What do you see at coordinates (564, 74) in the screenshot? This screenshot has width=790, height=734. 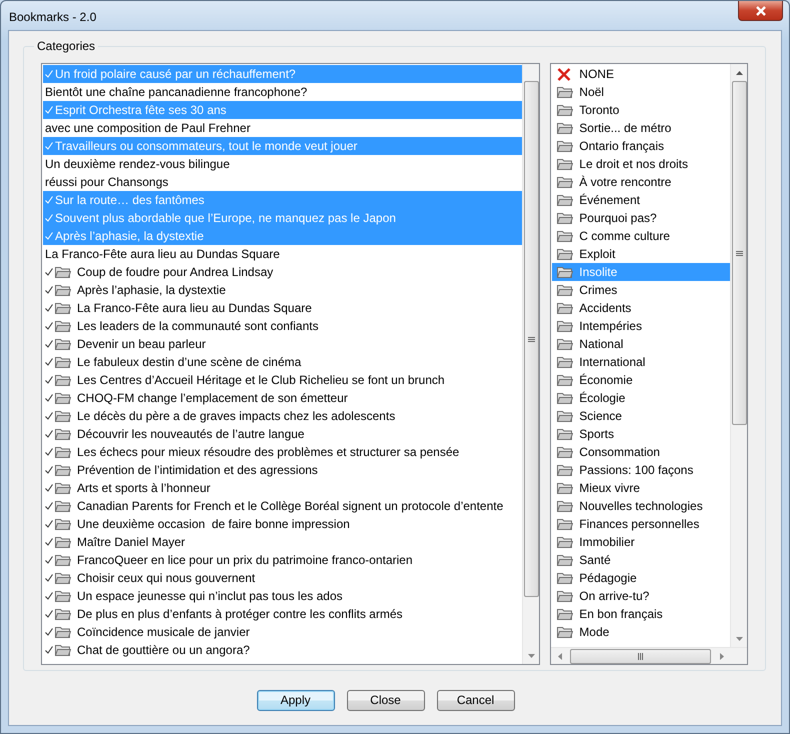 I see `x-icon` at bounding box center [564, 74].